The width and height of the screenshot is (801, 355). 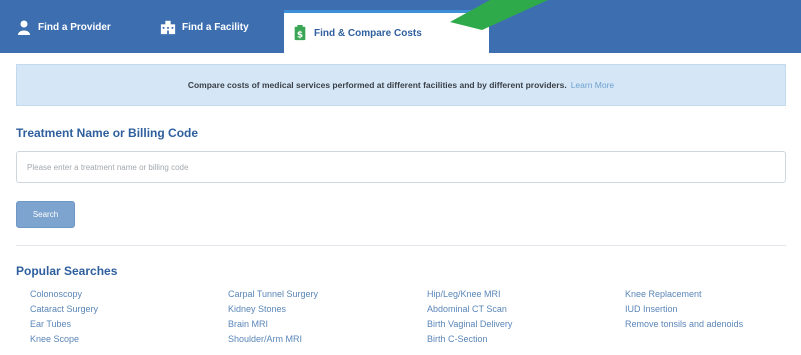 I want to click on popular-search-link: Brain MRI, so click(x=273, y=324).